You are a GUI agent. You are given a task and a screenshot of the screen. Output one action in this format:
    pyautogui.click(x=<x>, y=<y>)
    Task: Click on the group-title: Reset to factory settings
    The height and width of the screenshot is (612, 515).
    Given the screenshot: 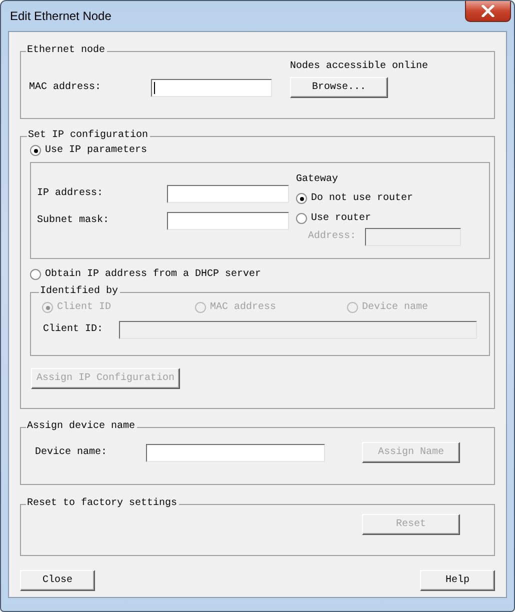 What is the action you would take?
    pyautogui.click(x=102, y=504)
    